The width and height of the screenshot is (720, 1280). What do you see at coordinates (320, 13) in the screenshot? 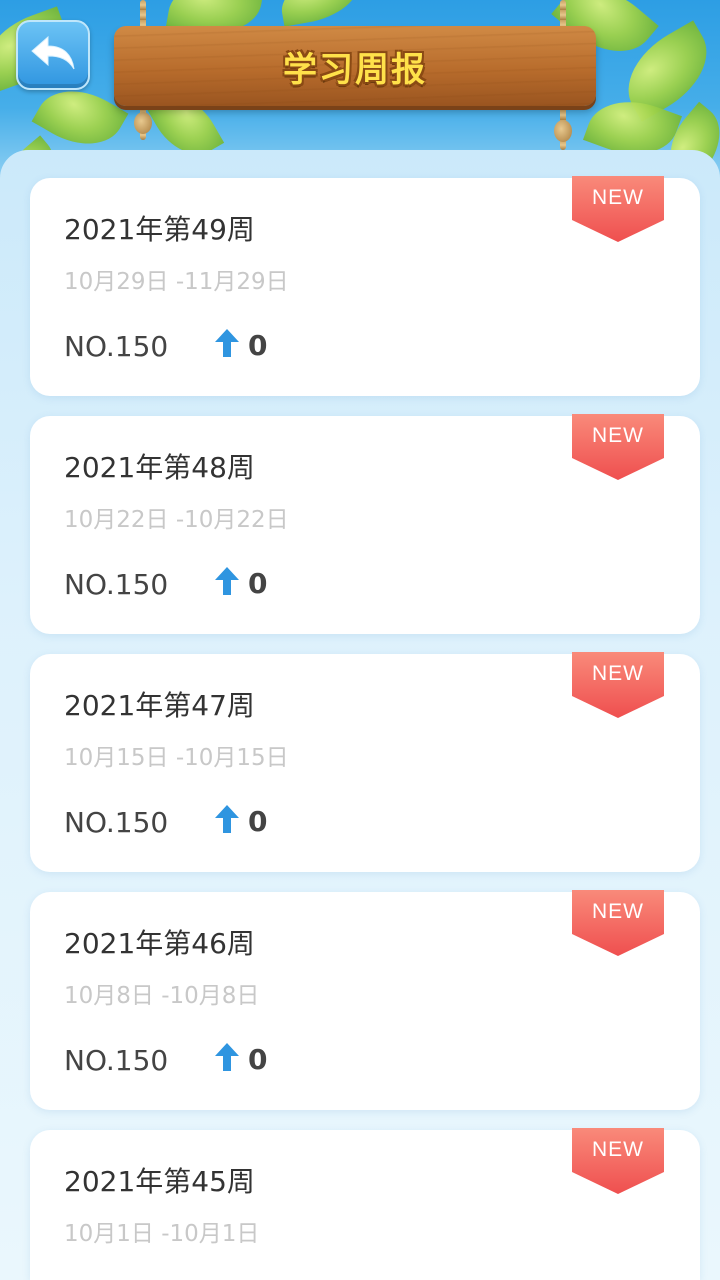
I see `leaf-decoration` at bounding box center [320, 13].